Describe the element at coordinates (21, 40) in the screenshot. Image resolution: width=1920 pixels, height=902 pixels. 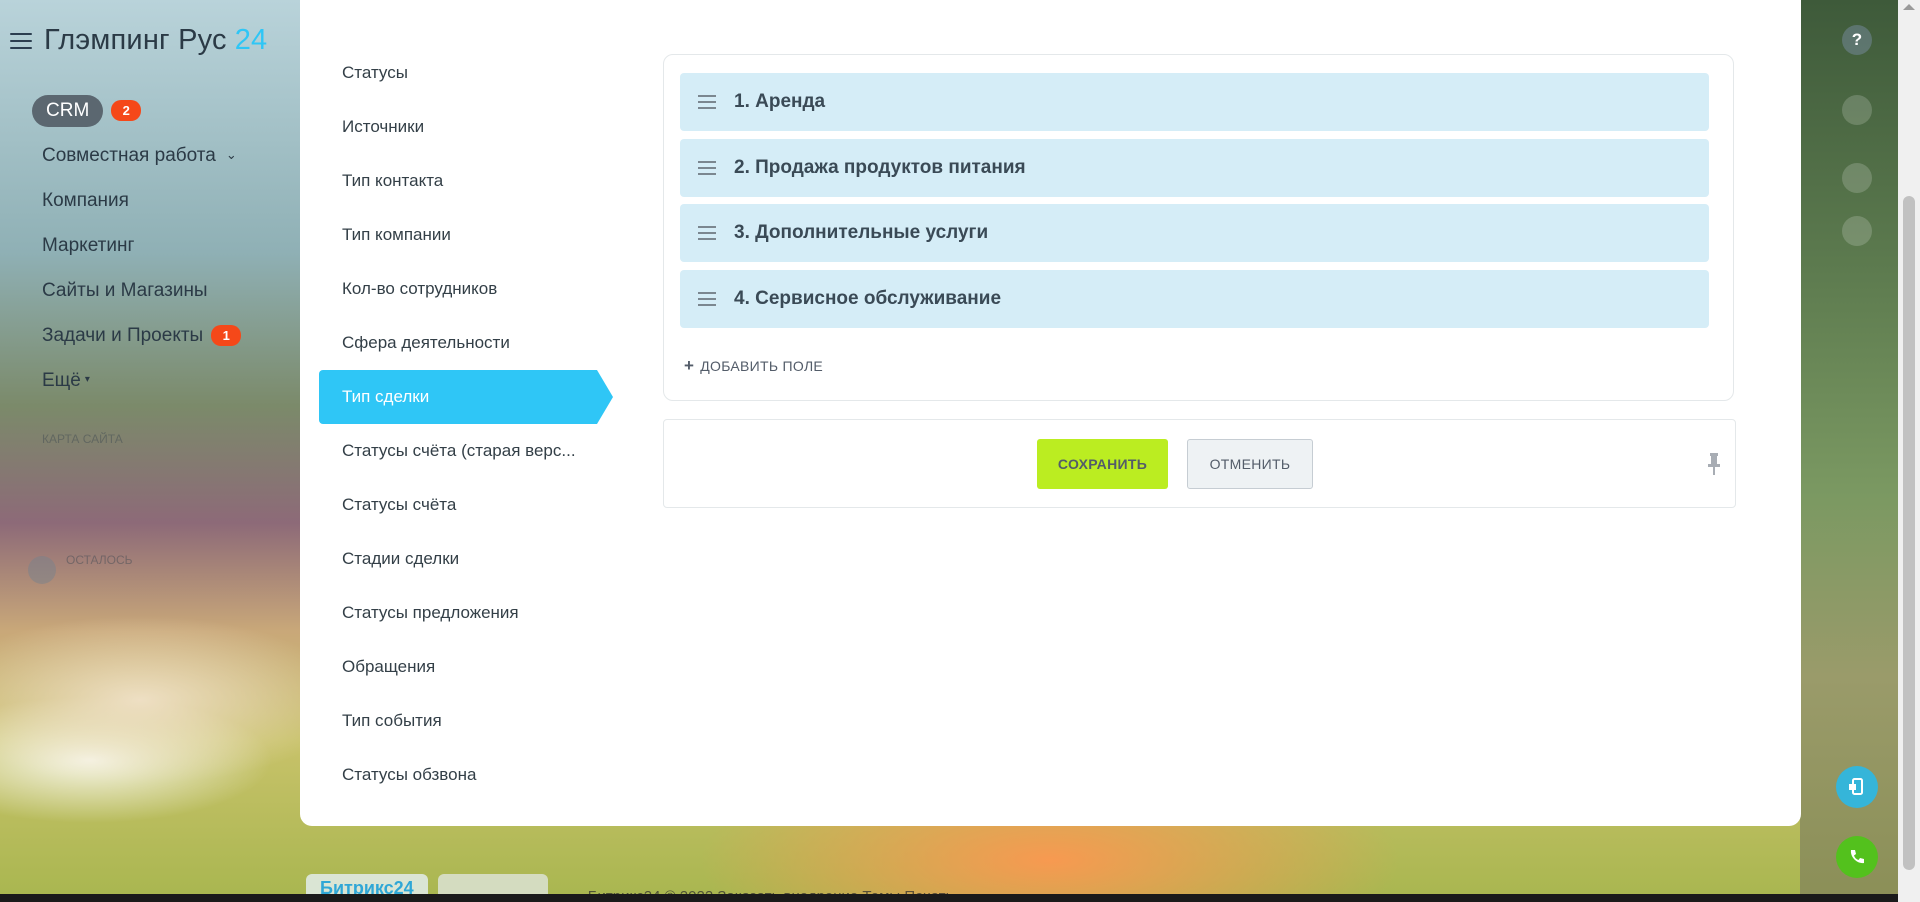
I see `hamburger-icon` at that location.